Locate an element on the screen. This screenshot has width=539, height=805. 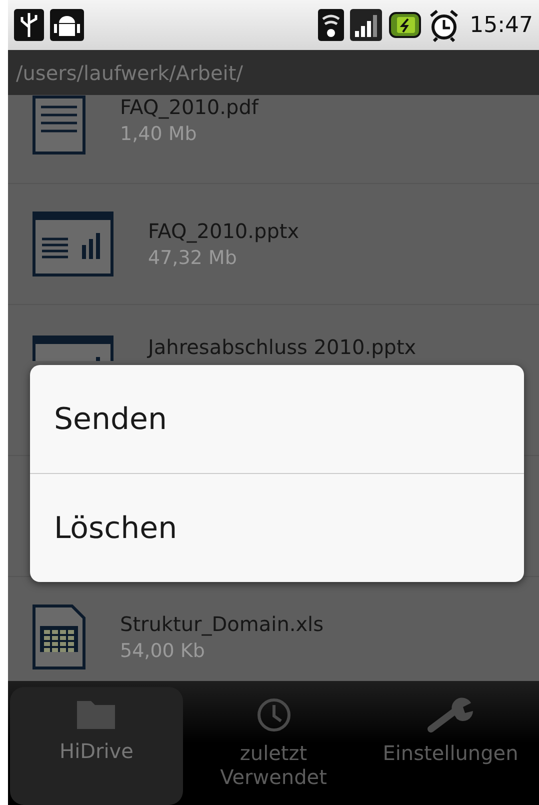
signal-icon is located at coordinates (366, 25).